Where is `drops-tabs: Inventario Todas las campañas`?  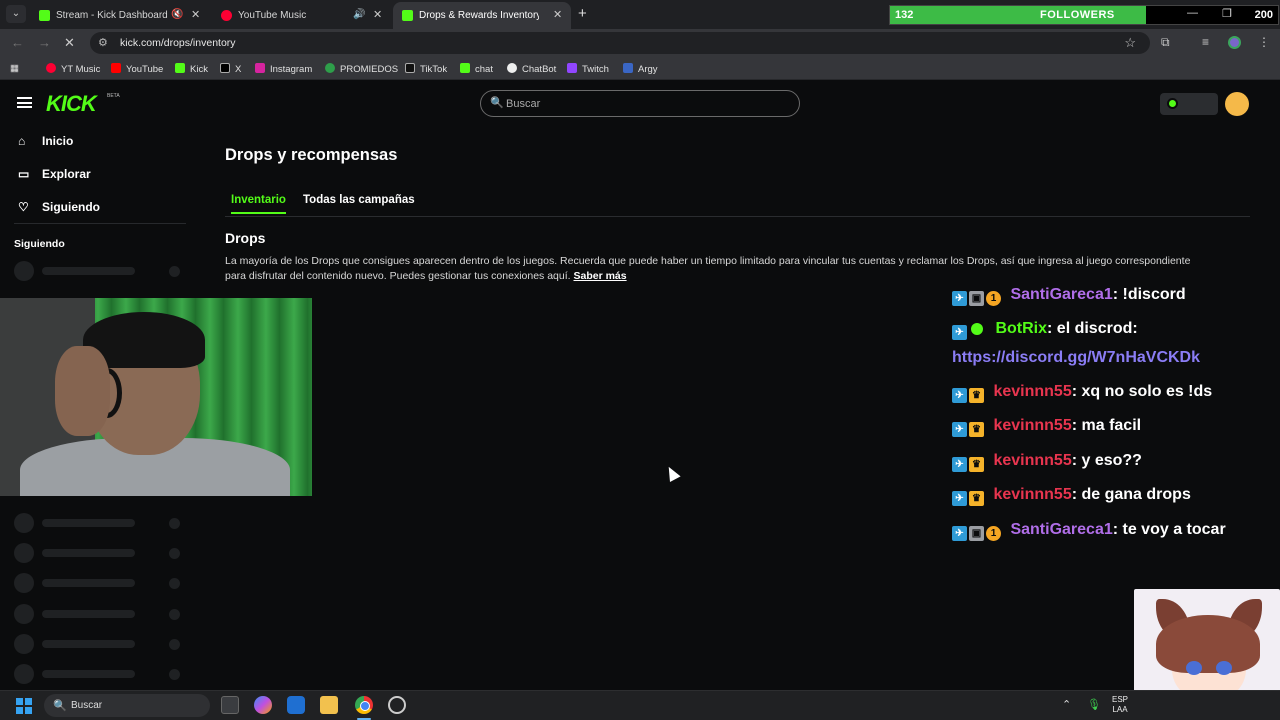
drops-tabs: Inventario Todas las campañas is located at coordinates (737, 202).